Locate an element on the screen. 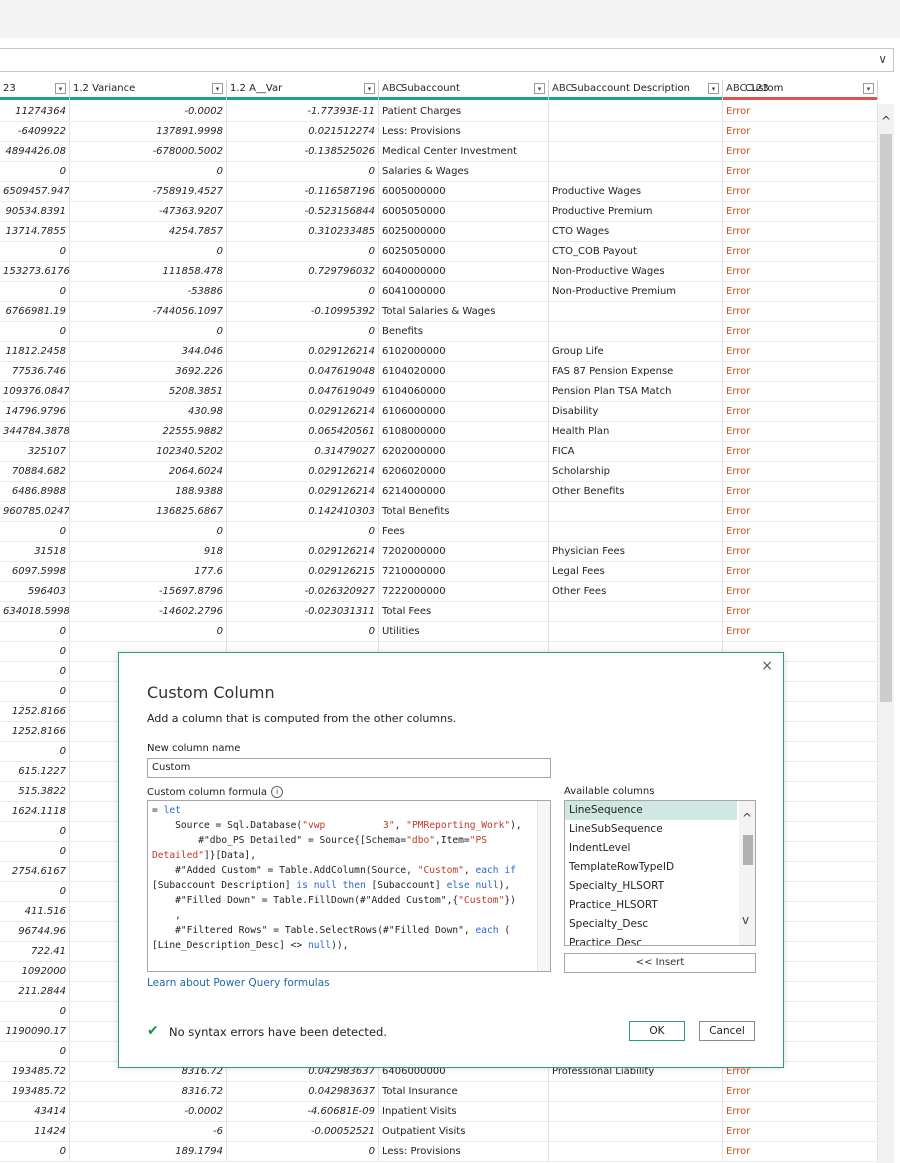  cell-col-variance: 8316.72 is located at coordinates (148, 1092).